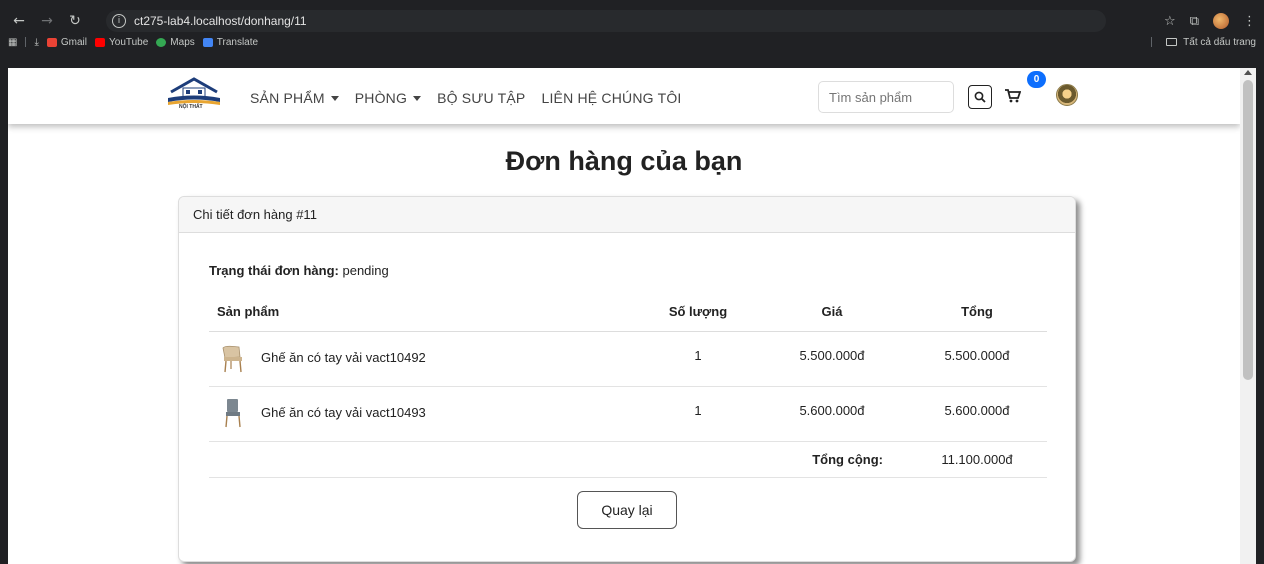 This screenshot has height=564, width=1264. Describe the element at coordinates (1248, 72) in the screenshot. I see `scroll-up-arrow-icon` at that location.